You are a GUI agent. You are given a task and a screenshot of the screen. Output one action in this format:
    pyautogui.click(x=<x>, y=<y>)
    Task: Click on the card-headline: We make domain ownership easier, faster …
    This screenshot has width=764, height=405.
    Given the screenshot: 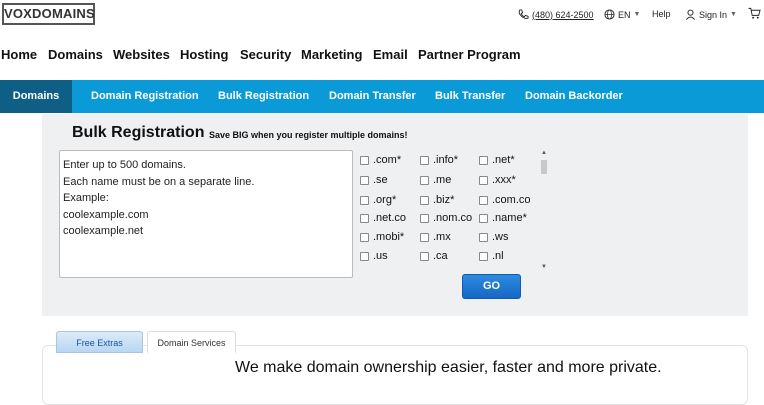 What is the action you would take?
    pyautogui.click(x=448, y=367)
    